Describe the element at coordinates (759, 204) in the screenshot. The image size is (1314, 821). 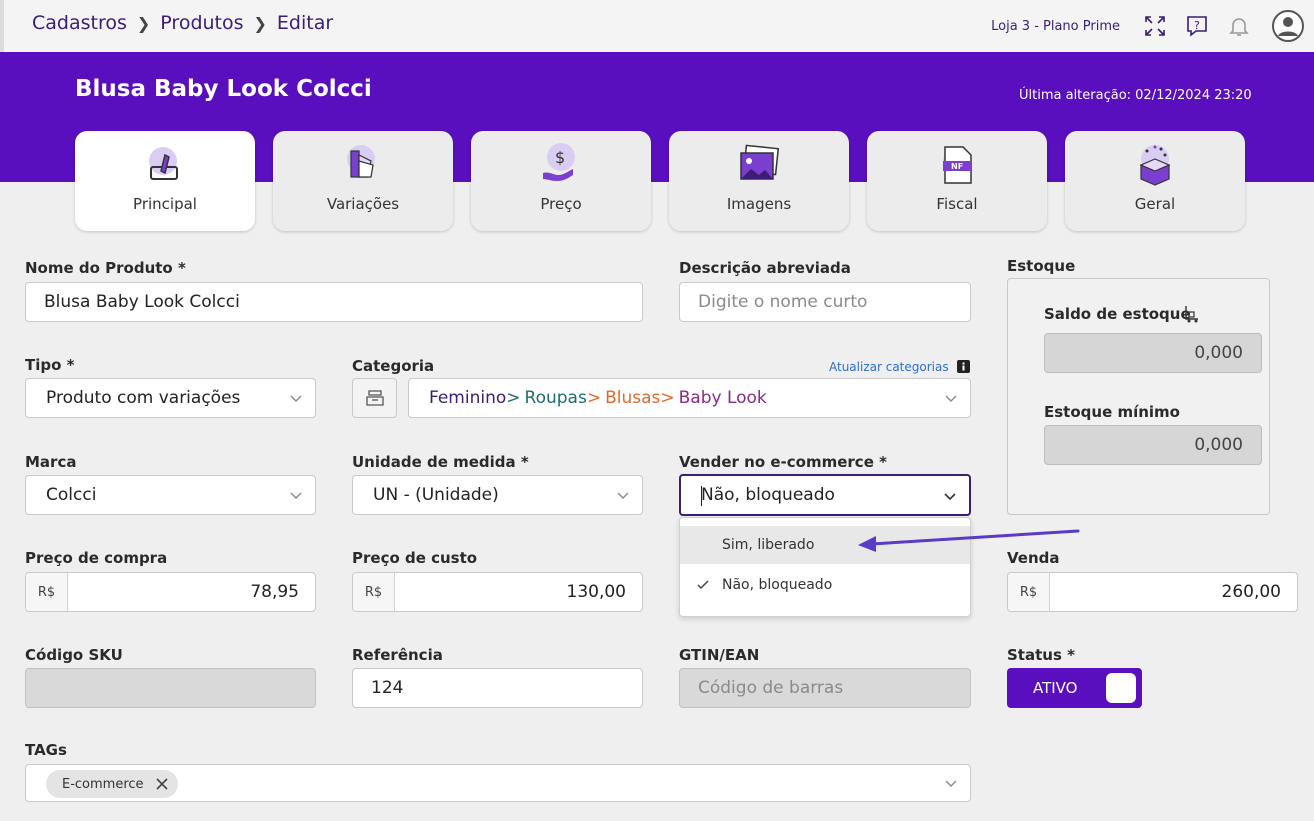
I see `tab-label: Imagens` at that location.